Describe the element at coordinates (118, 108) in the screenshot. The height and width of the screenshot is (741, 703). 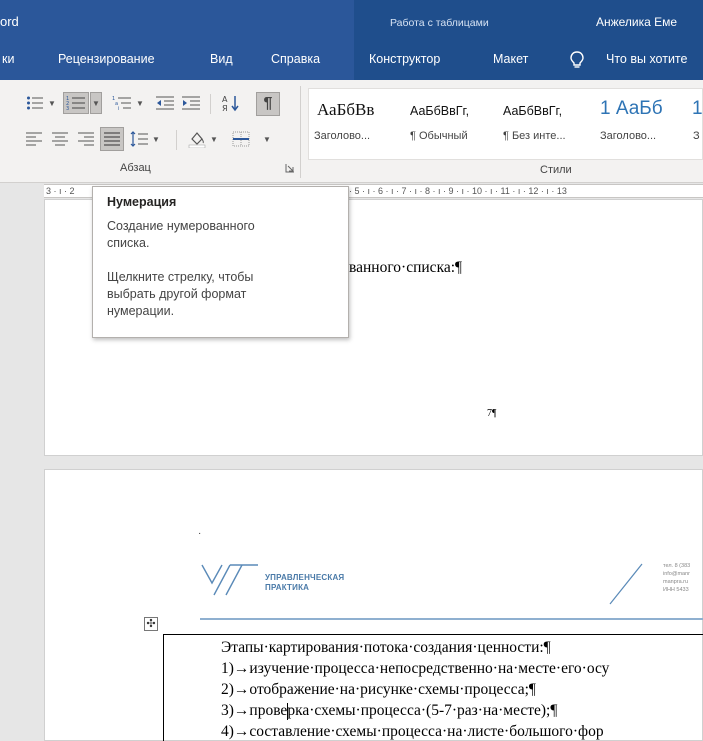
I see `svg-text: i` at that location.